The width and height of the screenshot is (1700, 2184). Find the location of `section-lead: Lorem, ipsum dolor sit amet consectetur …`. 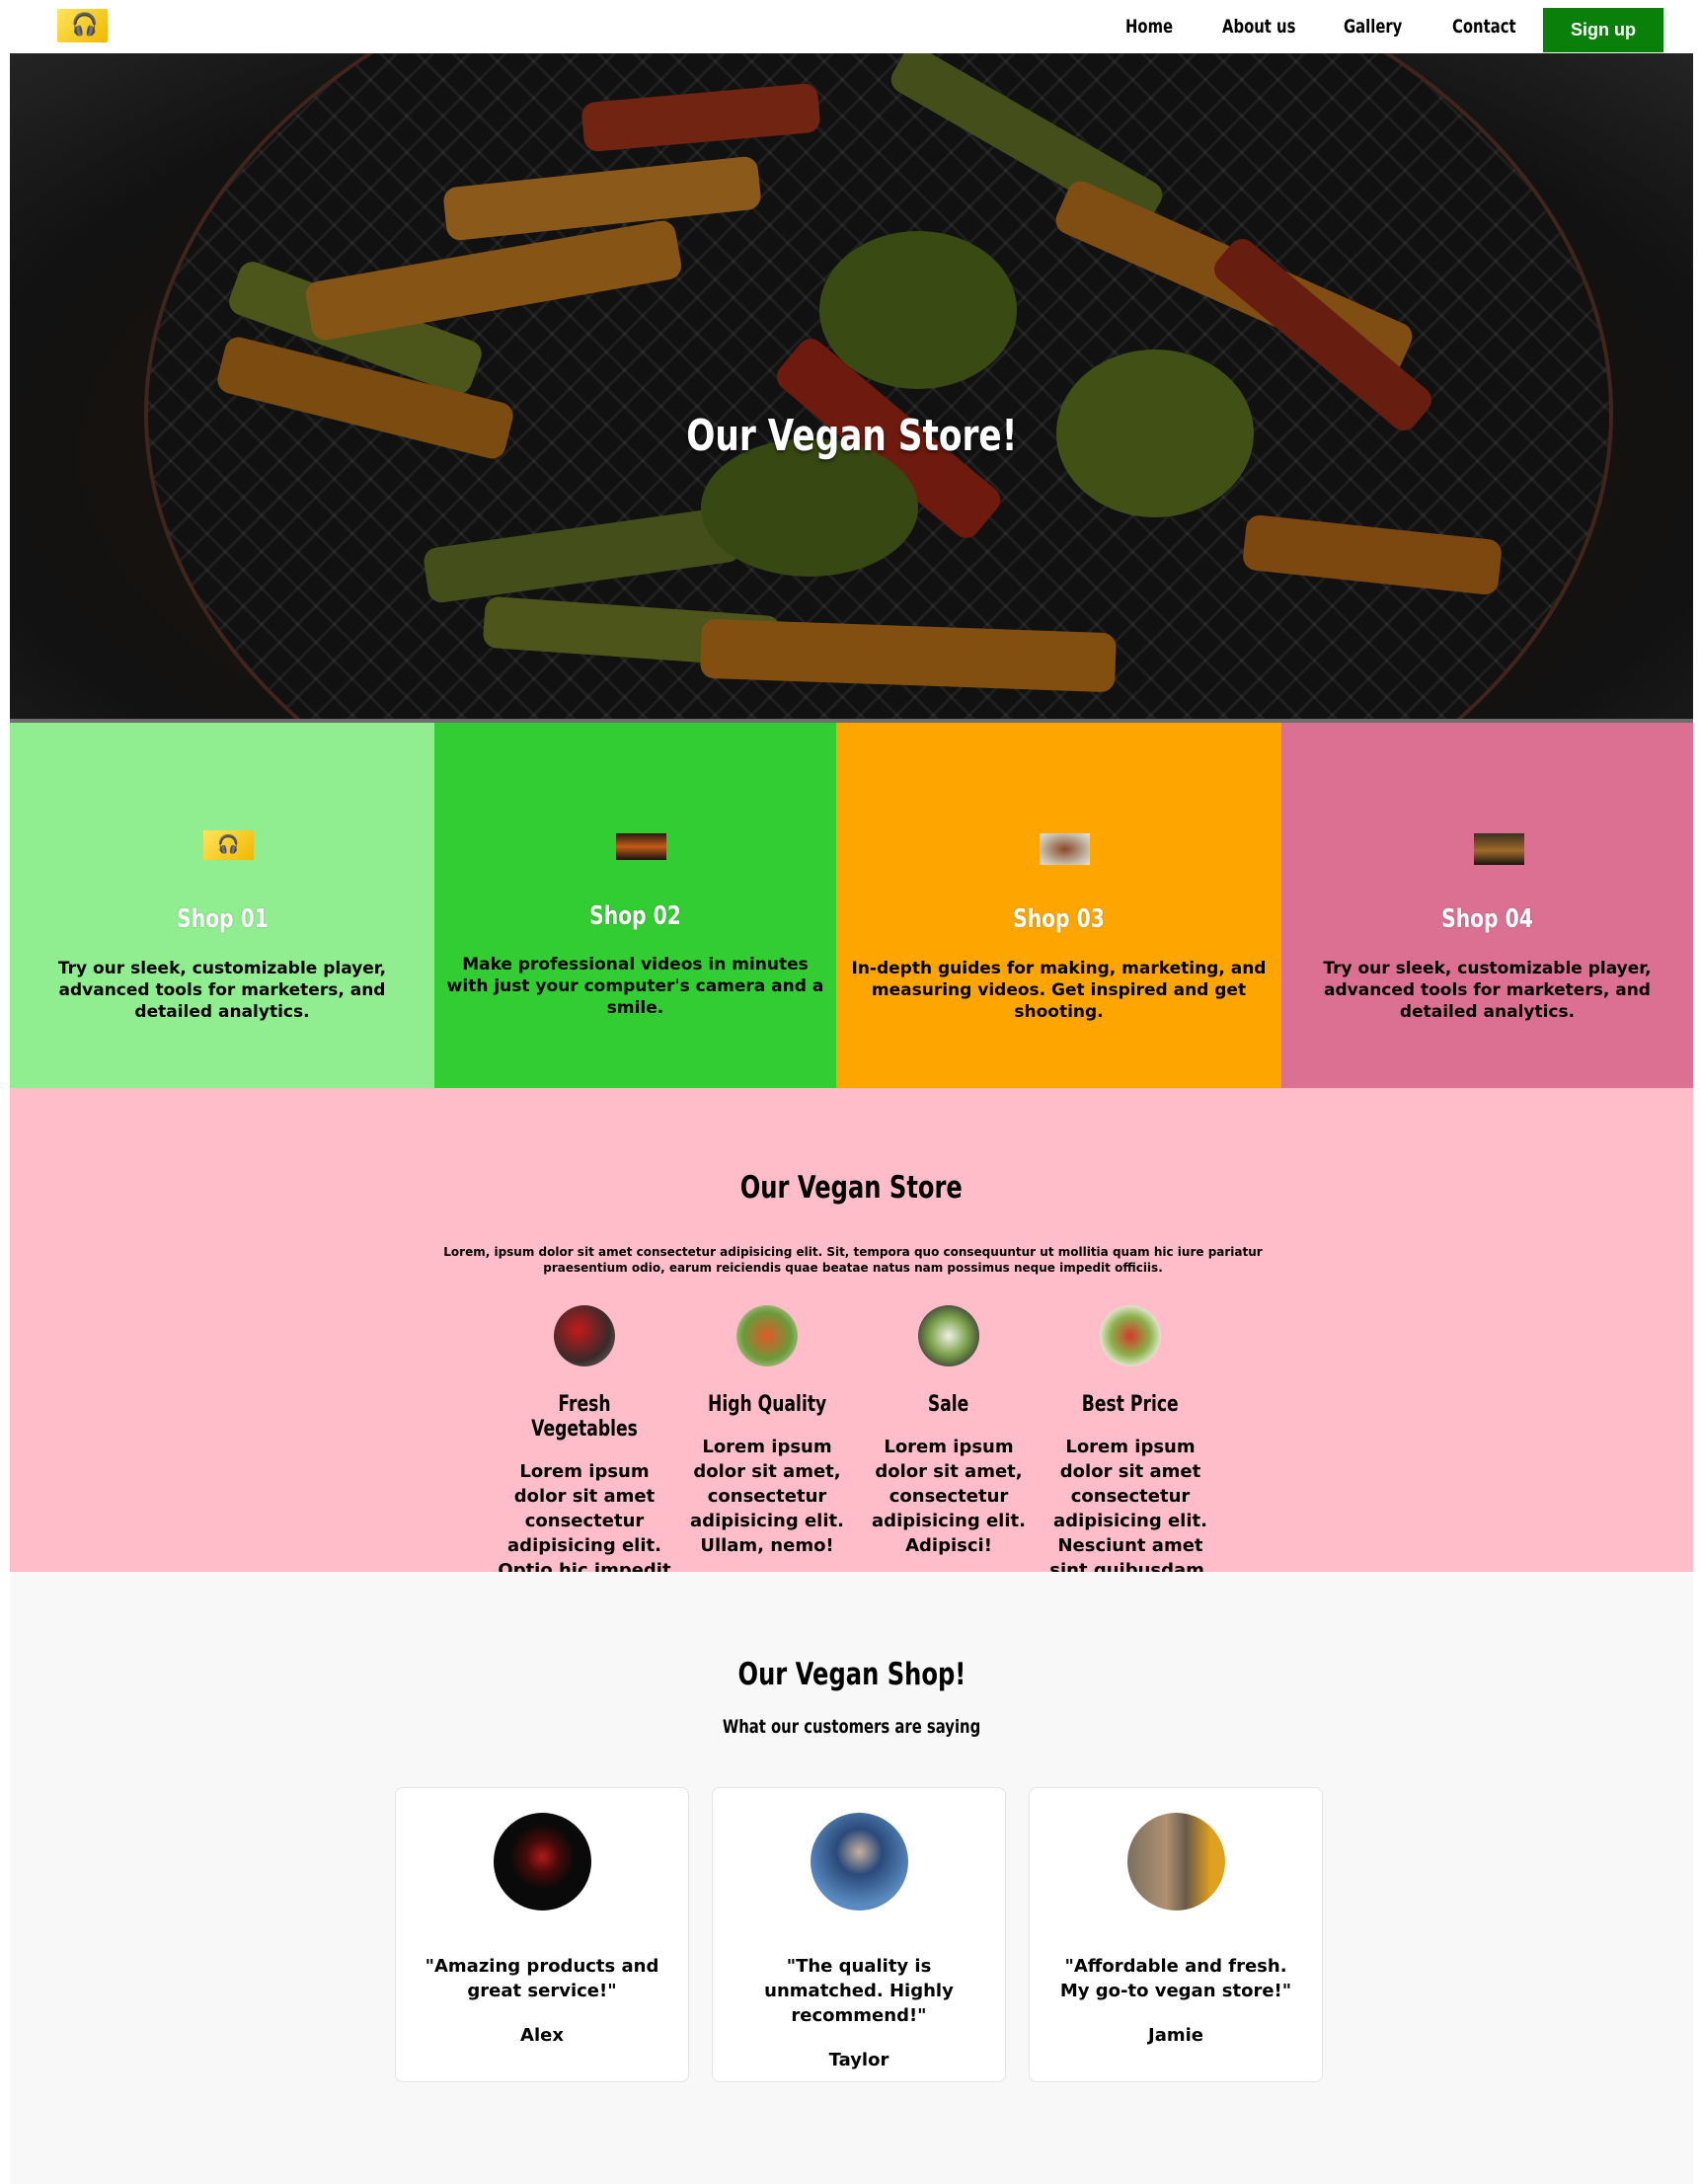

section-lead: Lorem, ipsum dolor sit amet consectetur … is located at coordinates (853, 1260).